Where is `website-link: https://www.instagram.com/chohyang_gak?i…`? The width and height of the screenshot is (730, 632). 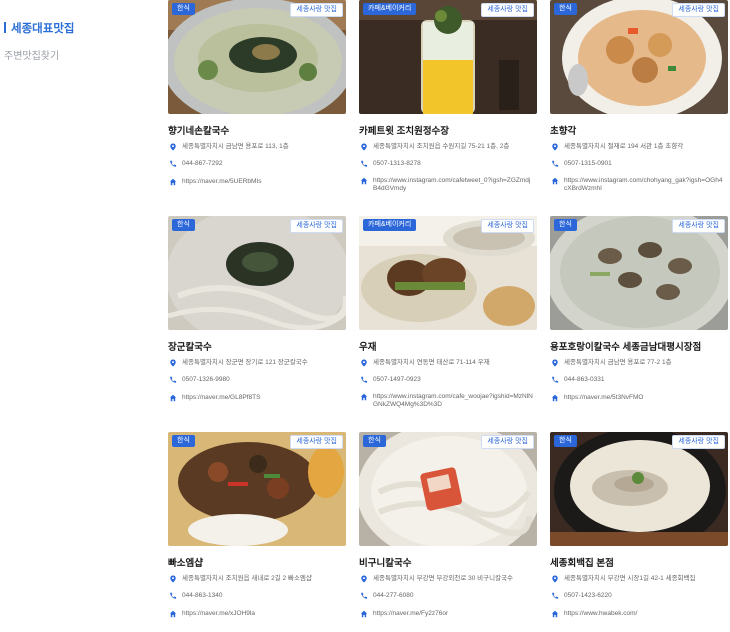 website-link: https://www.instagram.com/chohyang_gak?i… is located at coordinates (644, 185).